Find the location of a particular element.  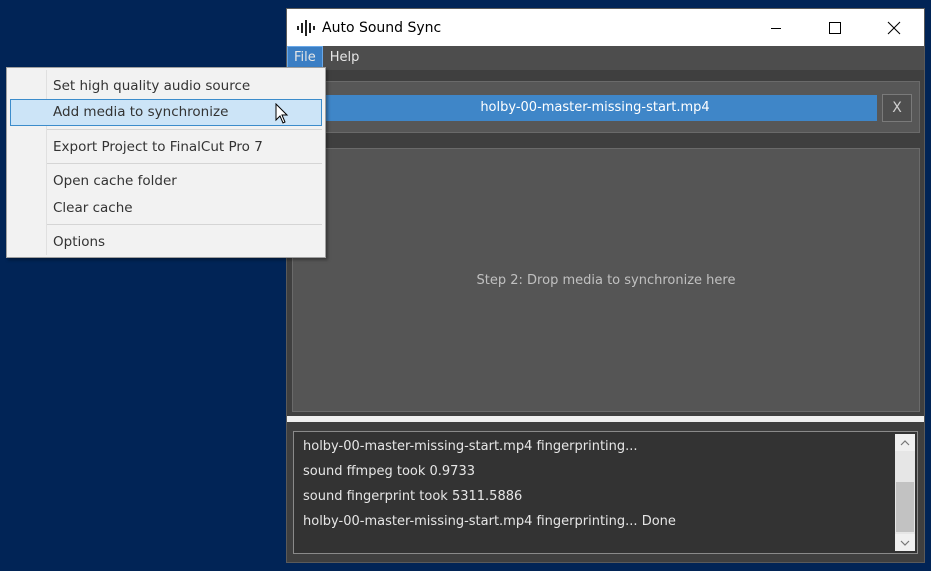

scroll-up-button is located at coordinates (905, 442).